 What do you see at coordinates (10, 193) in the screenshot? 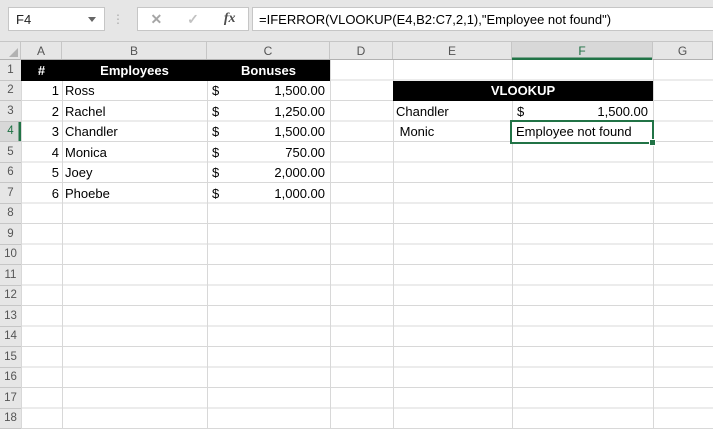
I see `row-header-7: 7` at bounding box center [10, 193].